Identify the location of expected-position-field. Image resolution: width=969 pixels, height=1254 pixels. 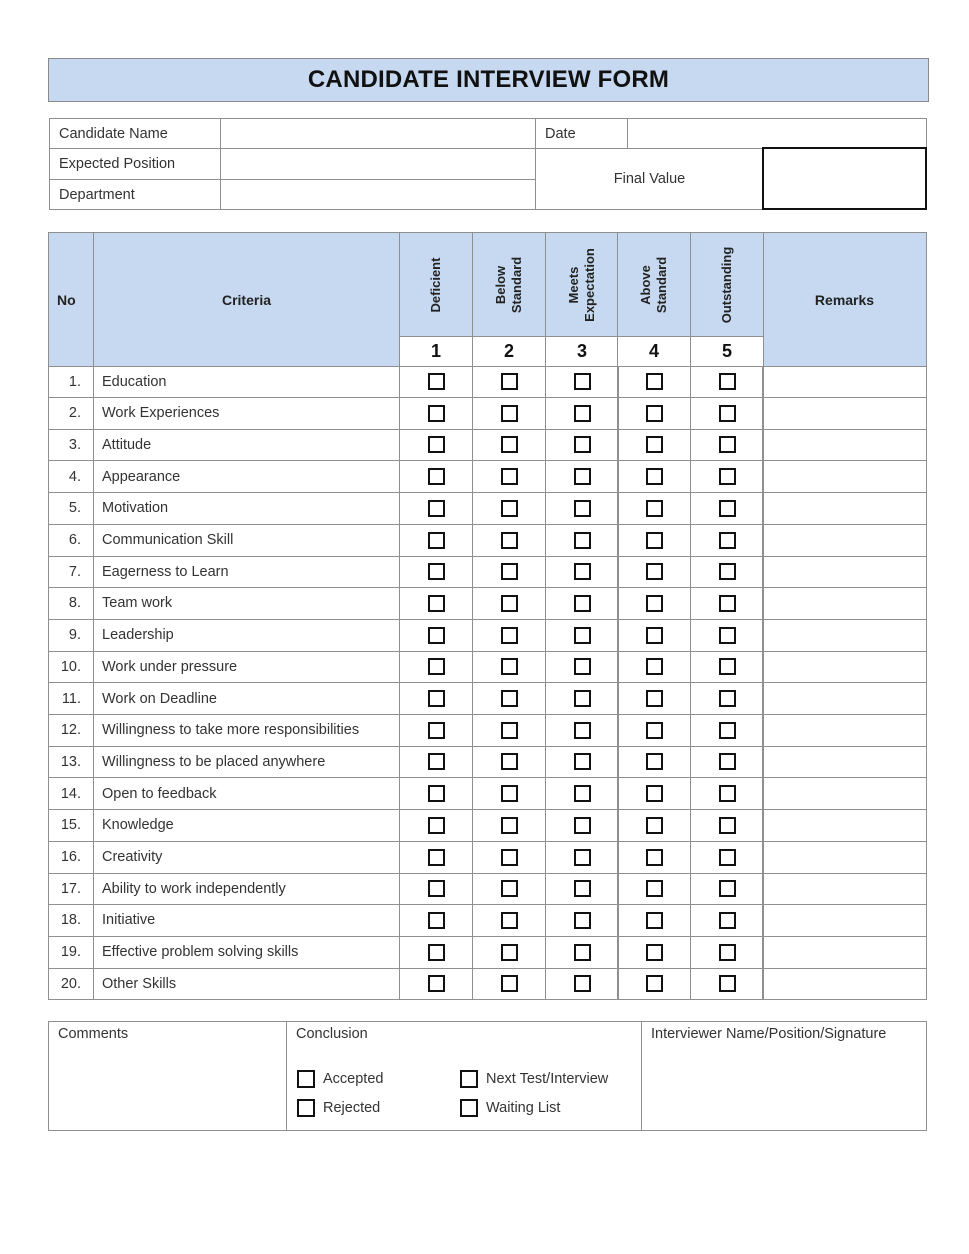
(378, 164).